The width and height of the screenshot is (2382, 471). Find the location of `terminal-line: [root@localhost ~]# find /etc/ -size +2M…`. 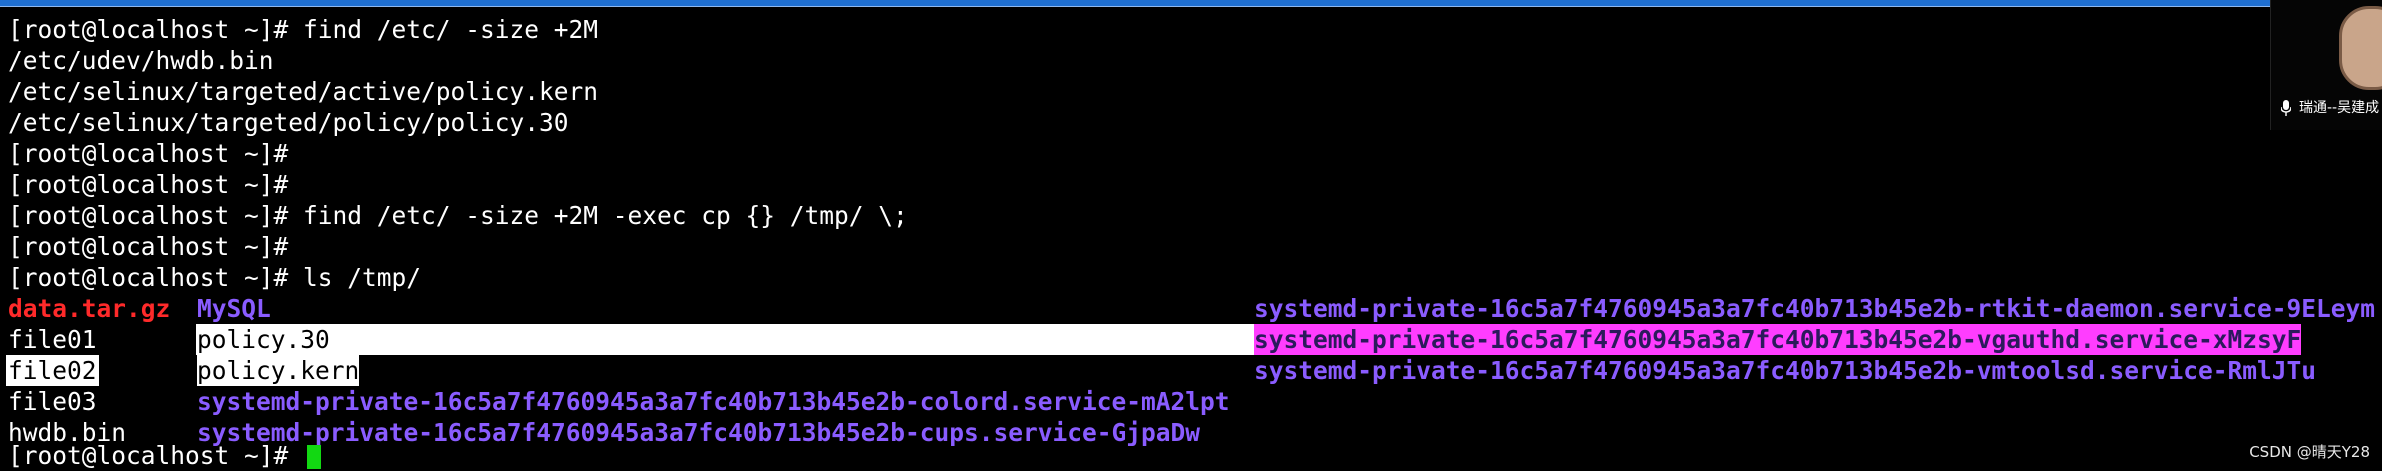

terminal-line: [root@localhost ~]# find /etc/ -size +2M… is located at coordinates (458, 215).